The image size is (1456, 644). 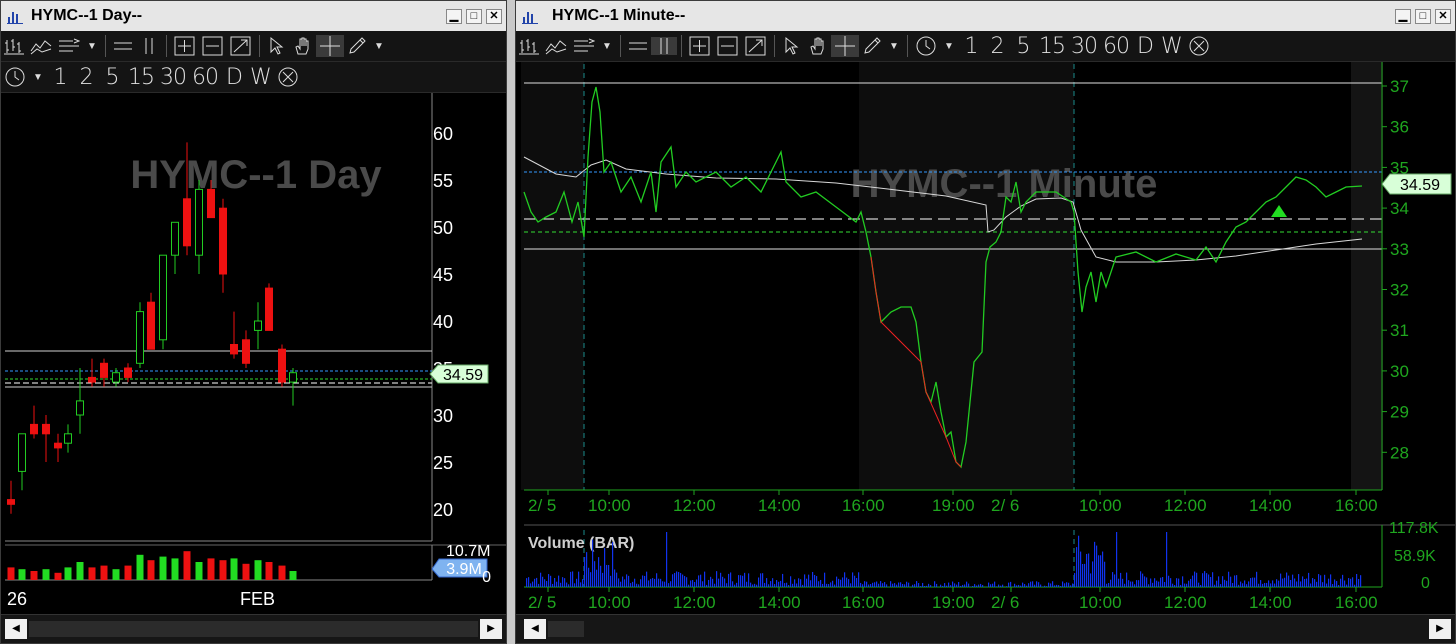 I want to click on daily-volume-bar, so click(x=282, y=572).